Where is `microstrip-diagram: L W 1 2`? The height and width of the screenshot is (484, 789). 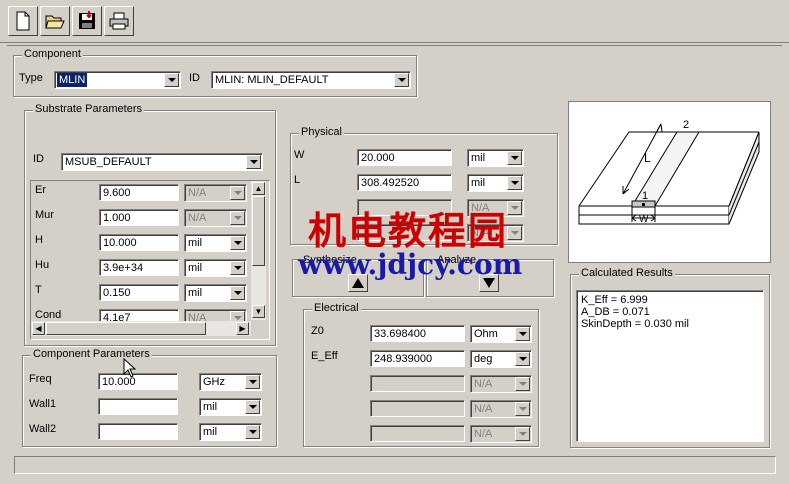
microstrip-diagram: L W 1 2 is located at coordinates (669, 182).